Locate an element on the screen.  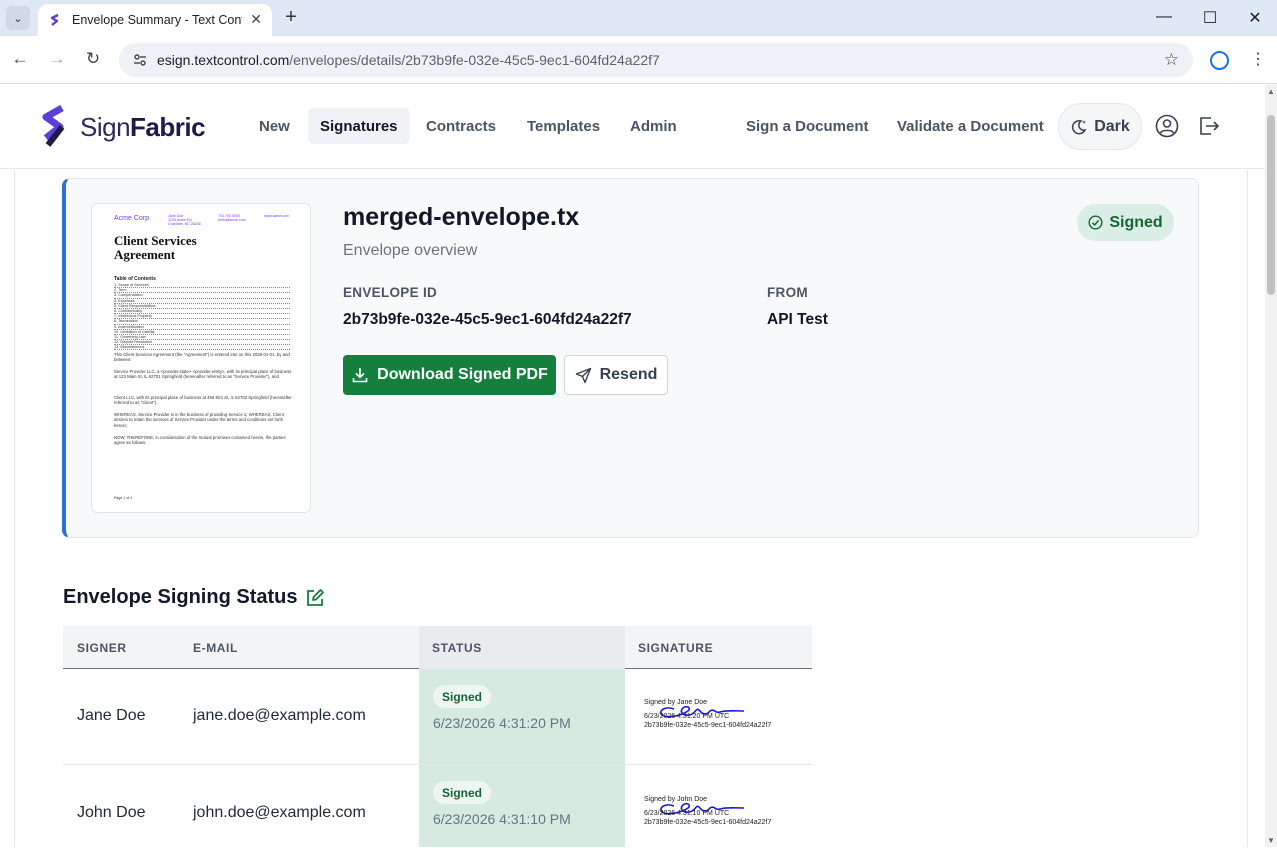
send-icon is located at coordinates (583, 375).